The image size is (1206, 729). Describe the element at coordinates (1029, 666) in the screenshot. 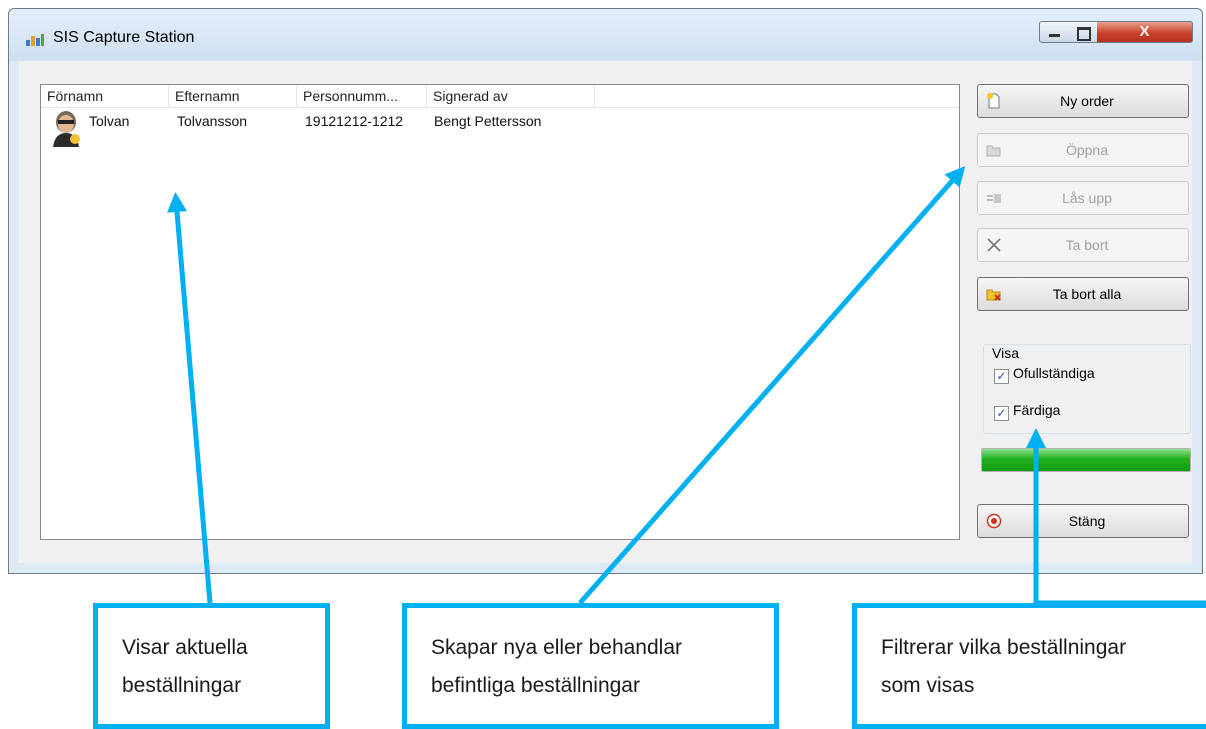

I see `callout-filter: Filtrerar vilka beställningar som visas` at that location.